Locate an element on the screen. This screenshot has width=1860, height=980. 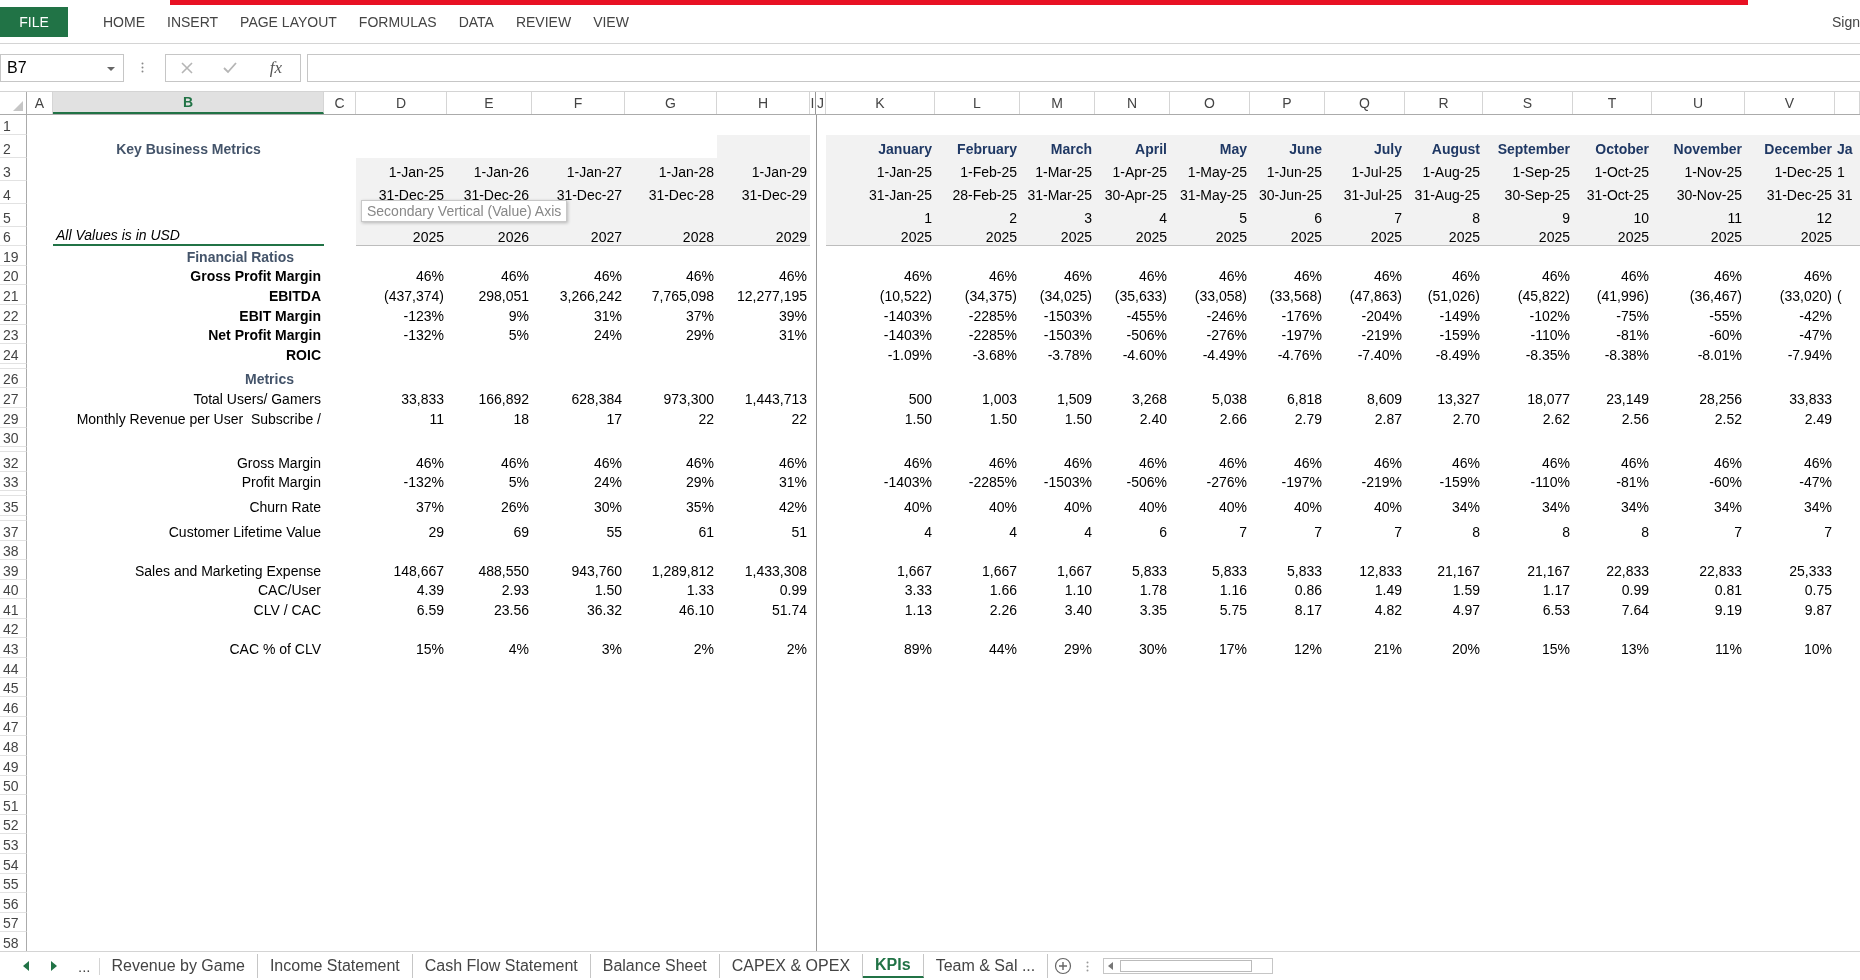
row-number: 26 is located at coordinates (13, 378).